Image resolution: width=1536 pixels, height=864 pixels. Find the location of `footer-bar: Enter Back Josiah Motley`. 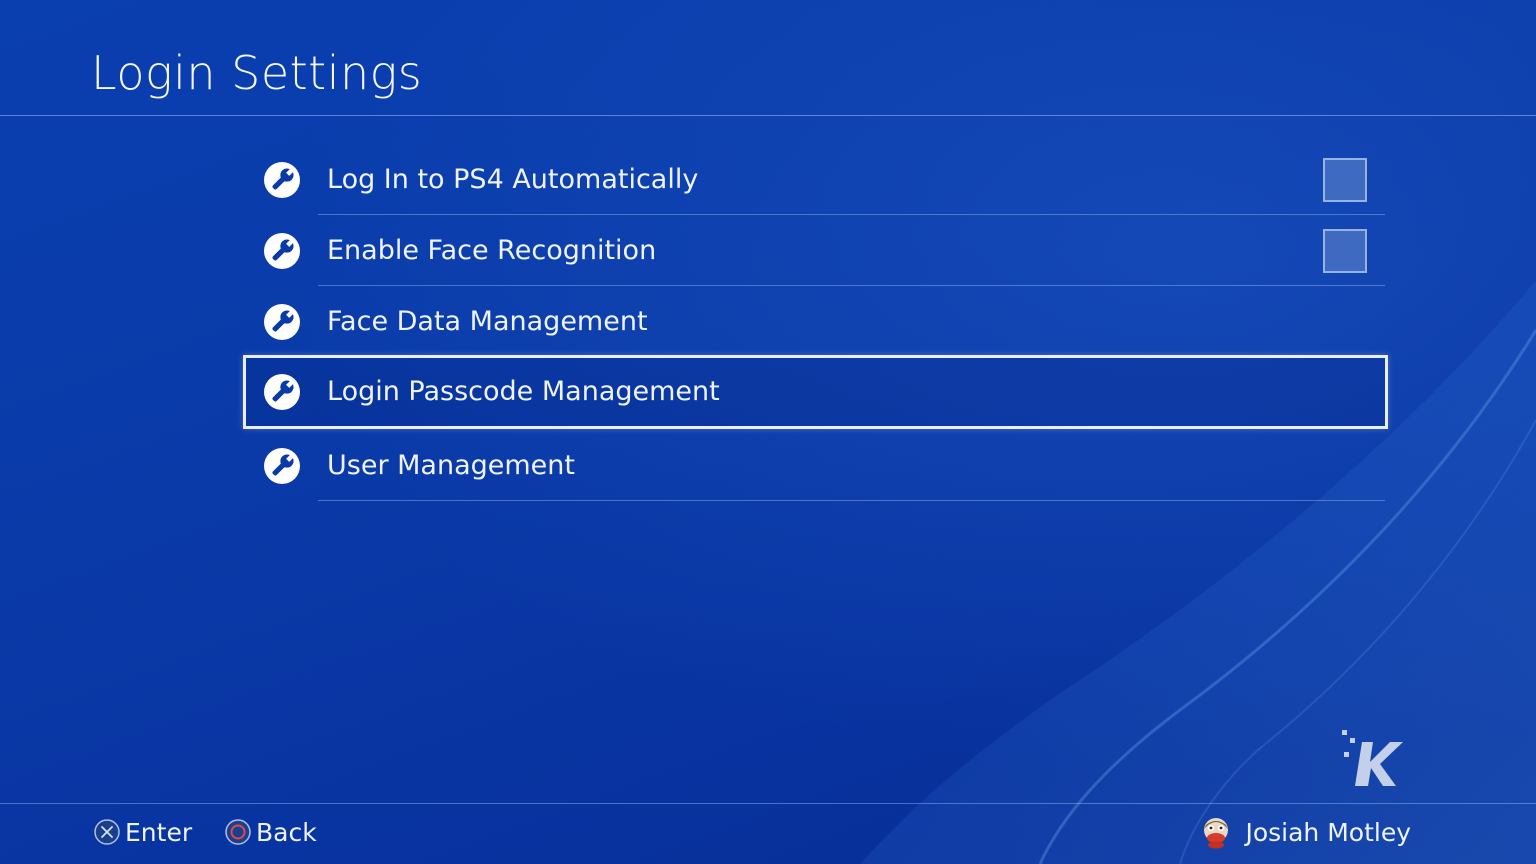

footer-bar: Enter Back Josiah Motley is located at coordinates (768, 833).